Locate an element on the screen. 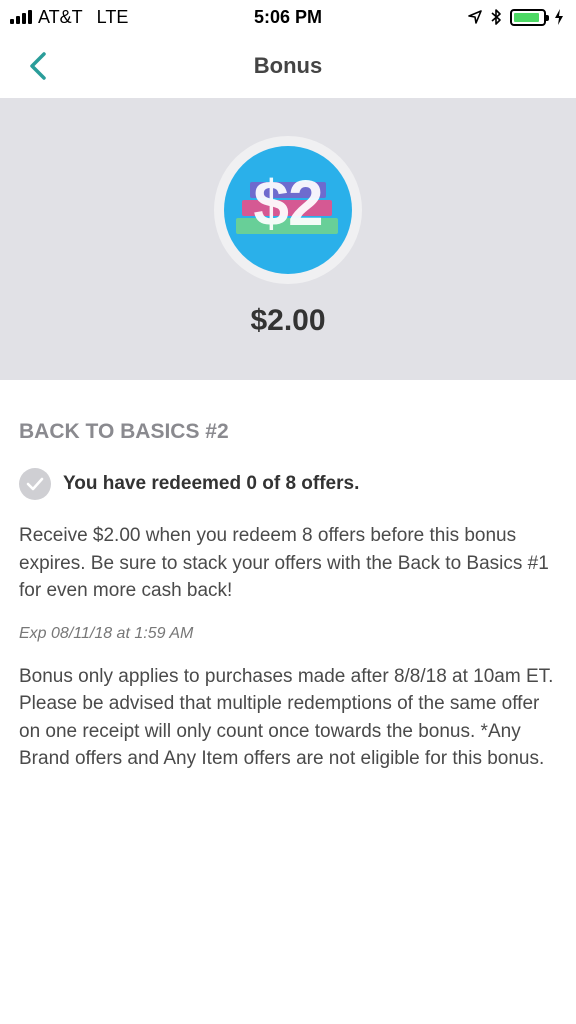  network-label: LTE is located at coordinates (112, 16).